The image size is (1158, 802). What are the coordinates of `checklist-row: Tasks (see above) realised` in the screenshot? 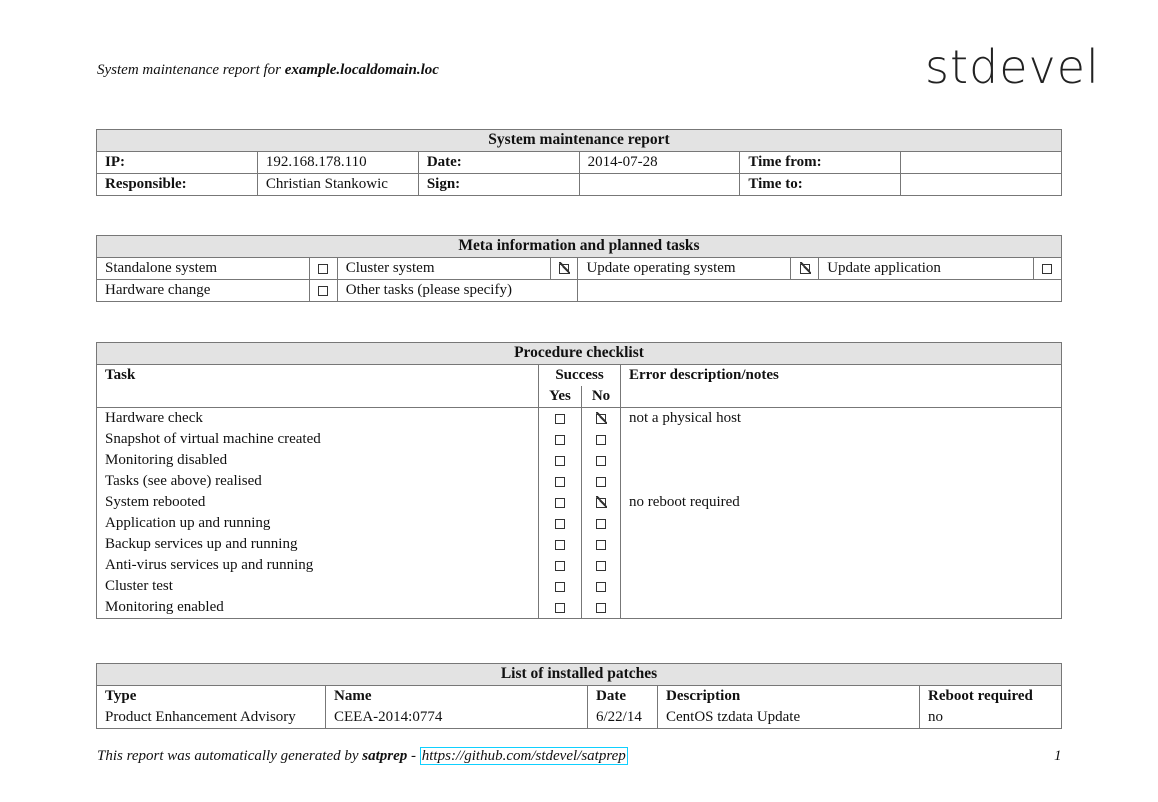 It's located at (579, 481).